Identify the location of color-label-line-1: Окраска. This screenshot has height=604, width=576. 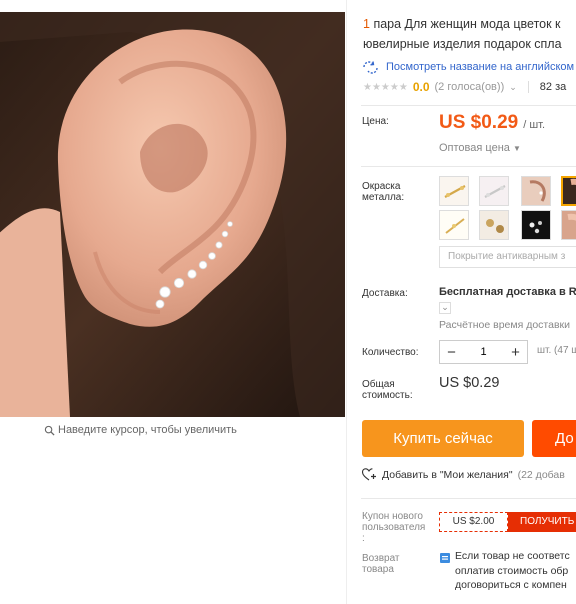
(381, 186).